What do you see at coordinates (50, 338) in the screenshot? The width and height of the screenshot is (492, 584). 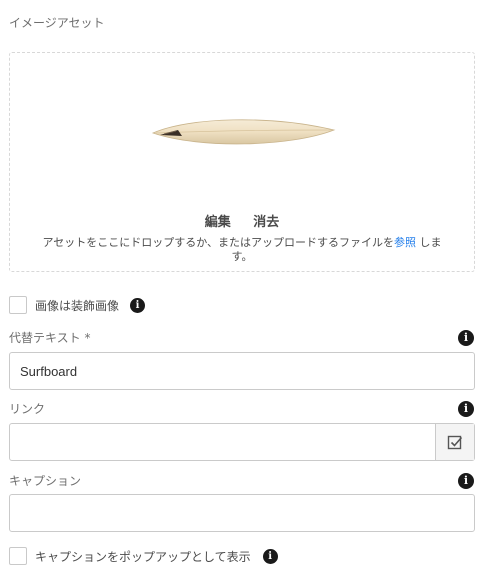 I see `alt-text-label: 代替テキスト *` at bounding box center [50, 338].